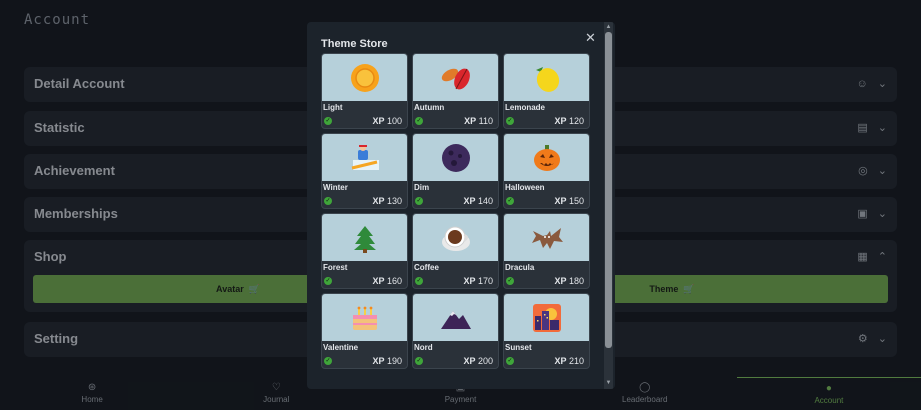 Image resolution: width=921 pixels, height=410 pixels. I want to click on theme-card-sunset: Sunset ✓ XP 210, so click(546, 331).